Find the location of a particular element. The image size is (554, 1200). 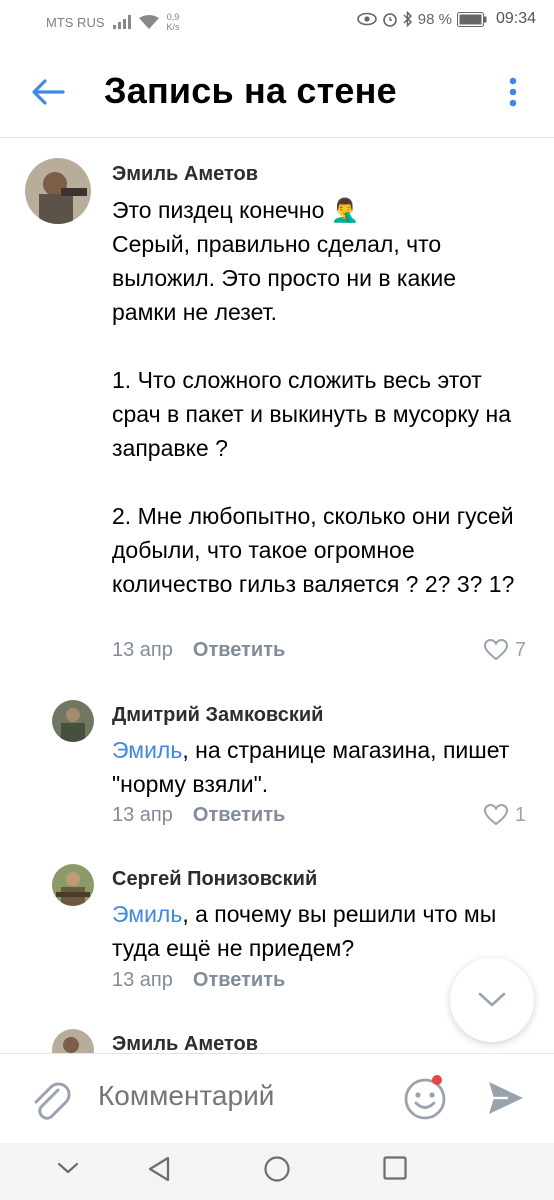

comment-author: Дмитрий Замковский is located at coordinates (217, 715).